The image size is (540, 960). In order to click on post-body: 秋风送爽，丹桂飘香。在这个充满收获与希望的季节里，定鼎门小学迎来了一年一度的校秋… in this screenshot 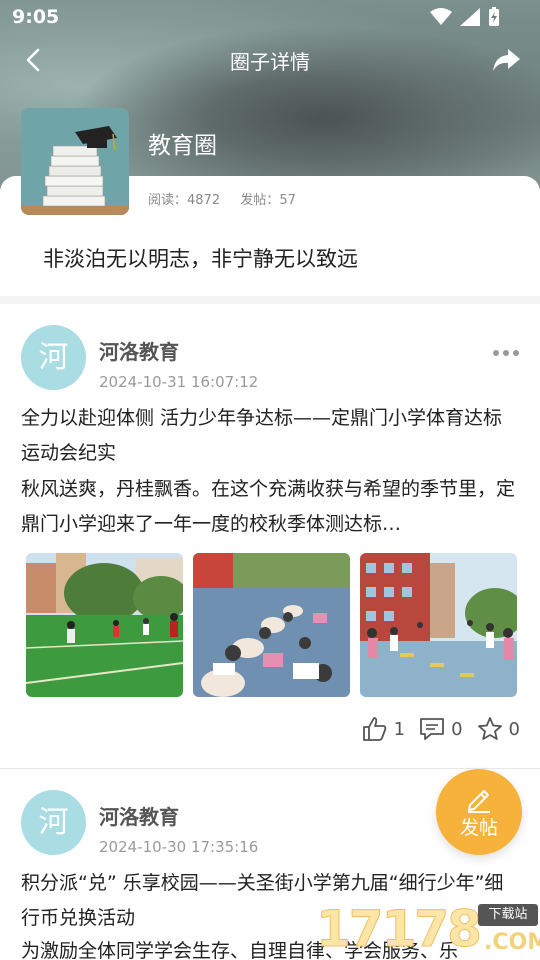, I will do `click(271, 507)`.